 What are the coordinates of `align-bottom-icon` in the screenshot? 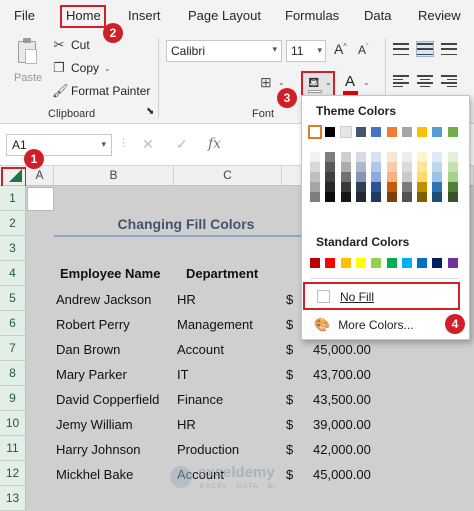 It's located at (449, 49).